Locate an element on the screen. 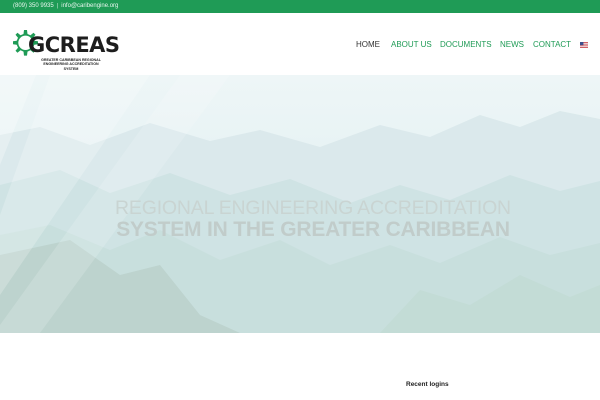 The width and height of the screenshot is (600, 400). nav-about-us: ABOUT US is located at coordinates (411, 45).